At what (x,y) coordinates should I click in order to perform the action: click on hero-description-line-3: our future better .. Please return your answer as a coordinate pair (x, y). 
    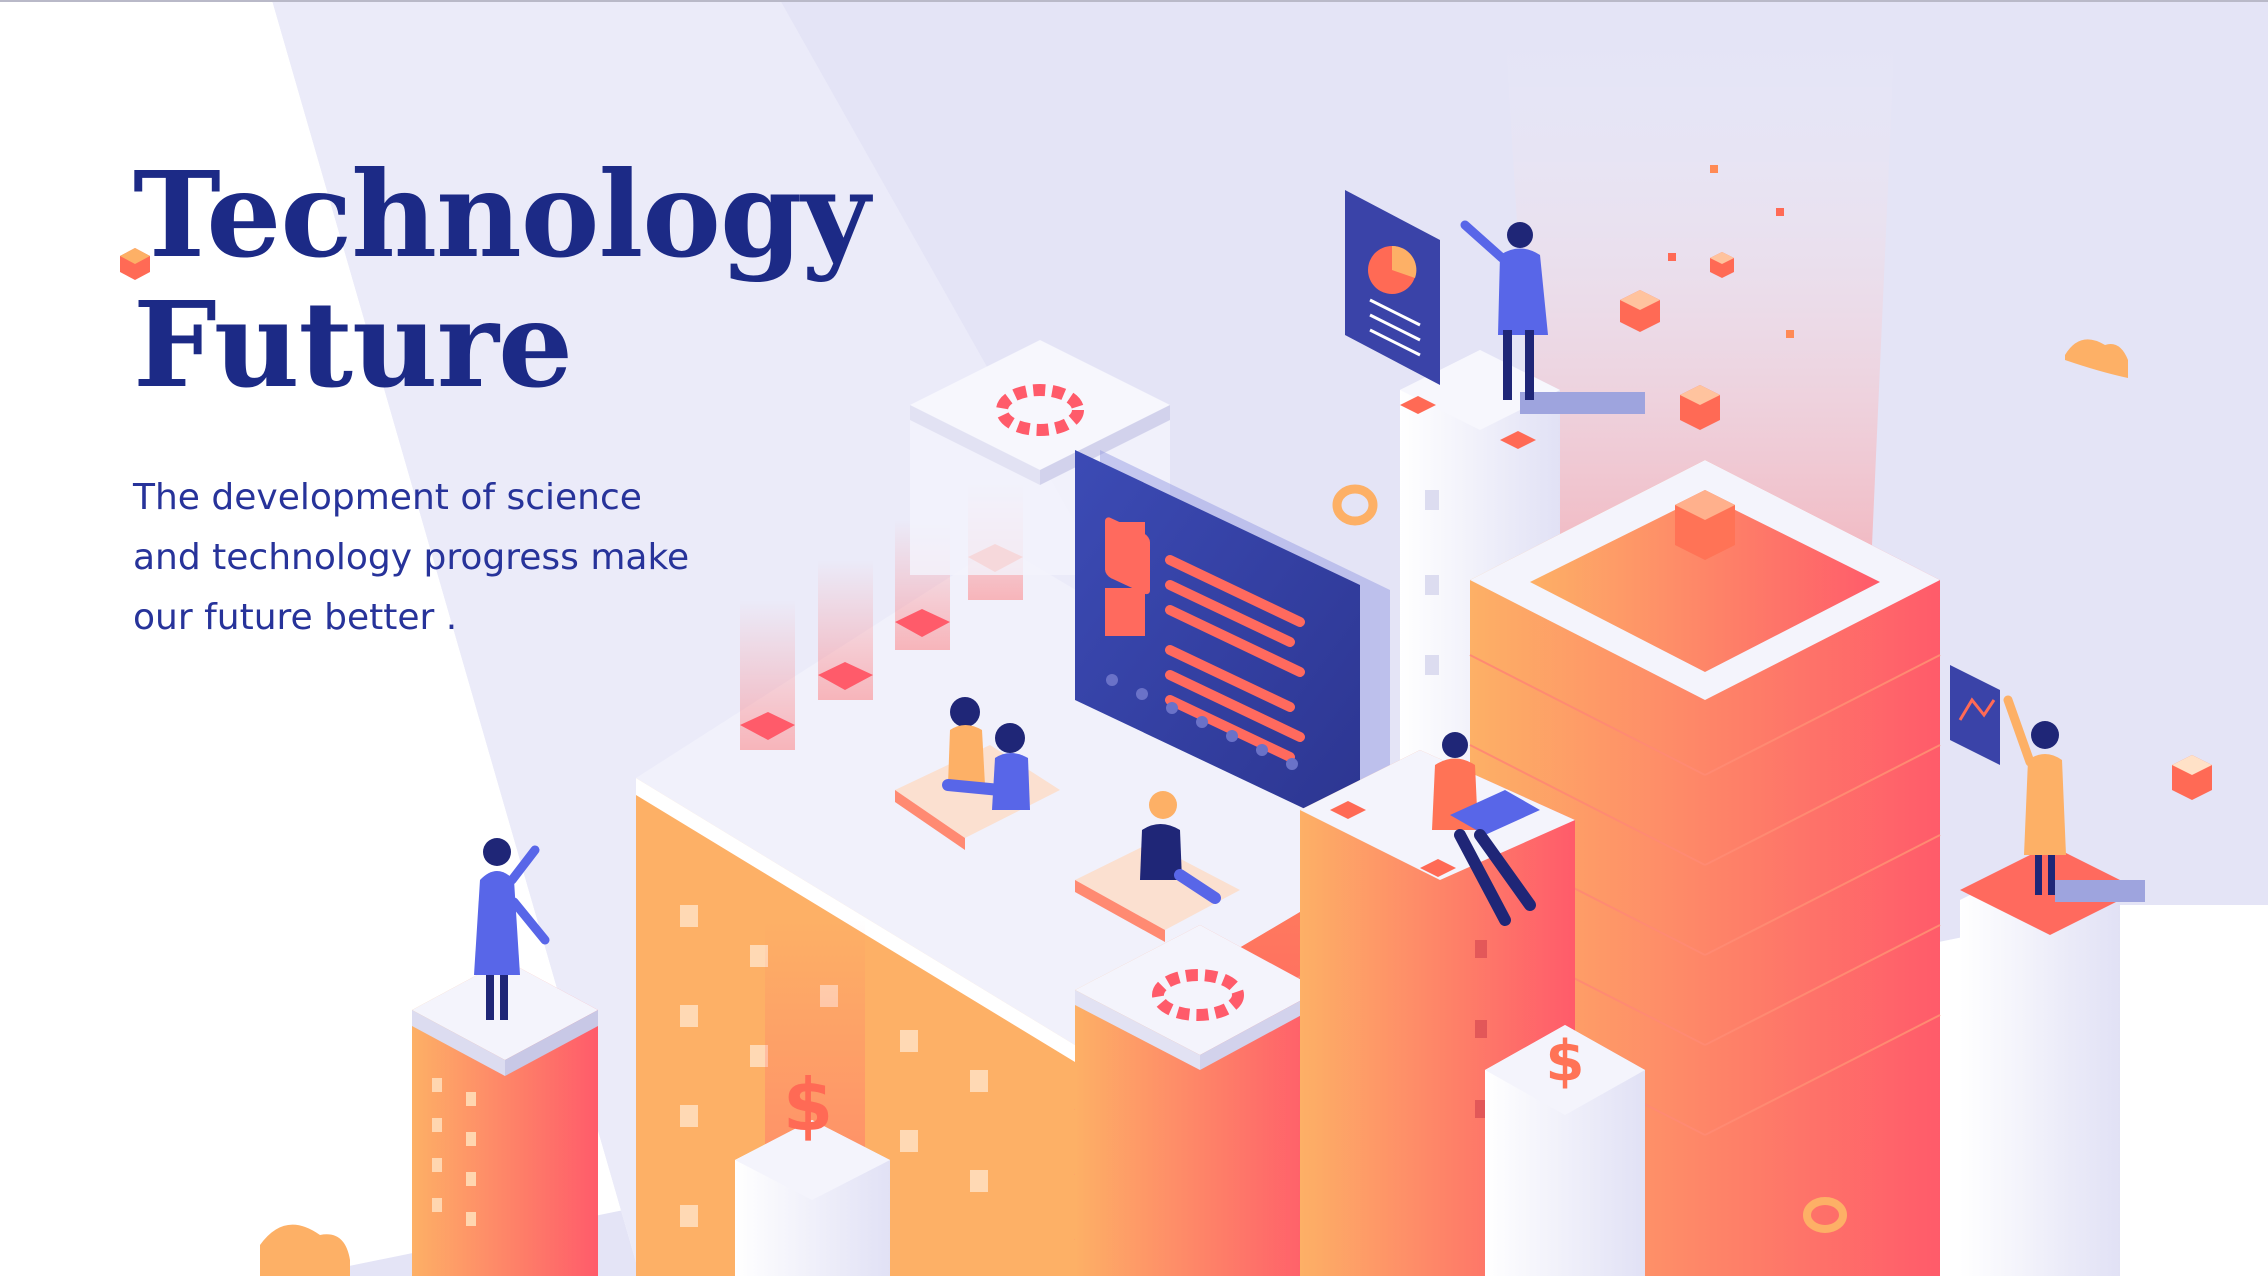
    Looking at the image, I should click on (295, 617).